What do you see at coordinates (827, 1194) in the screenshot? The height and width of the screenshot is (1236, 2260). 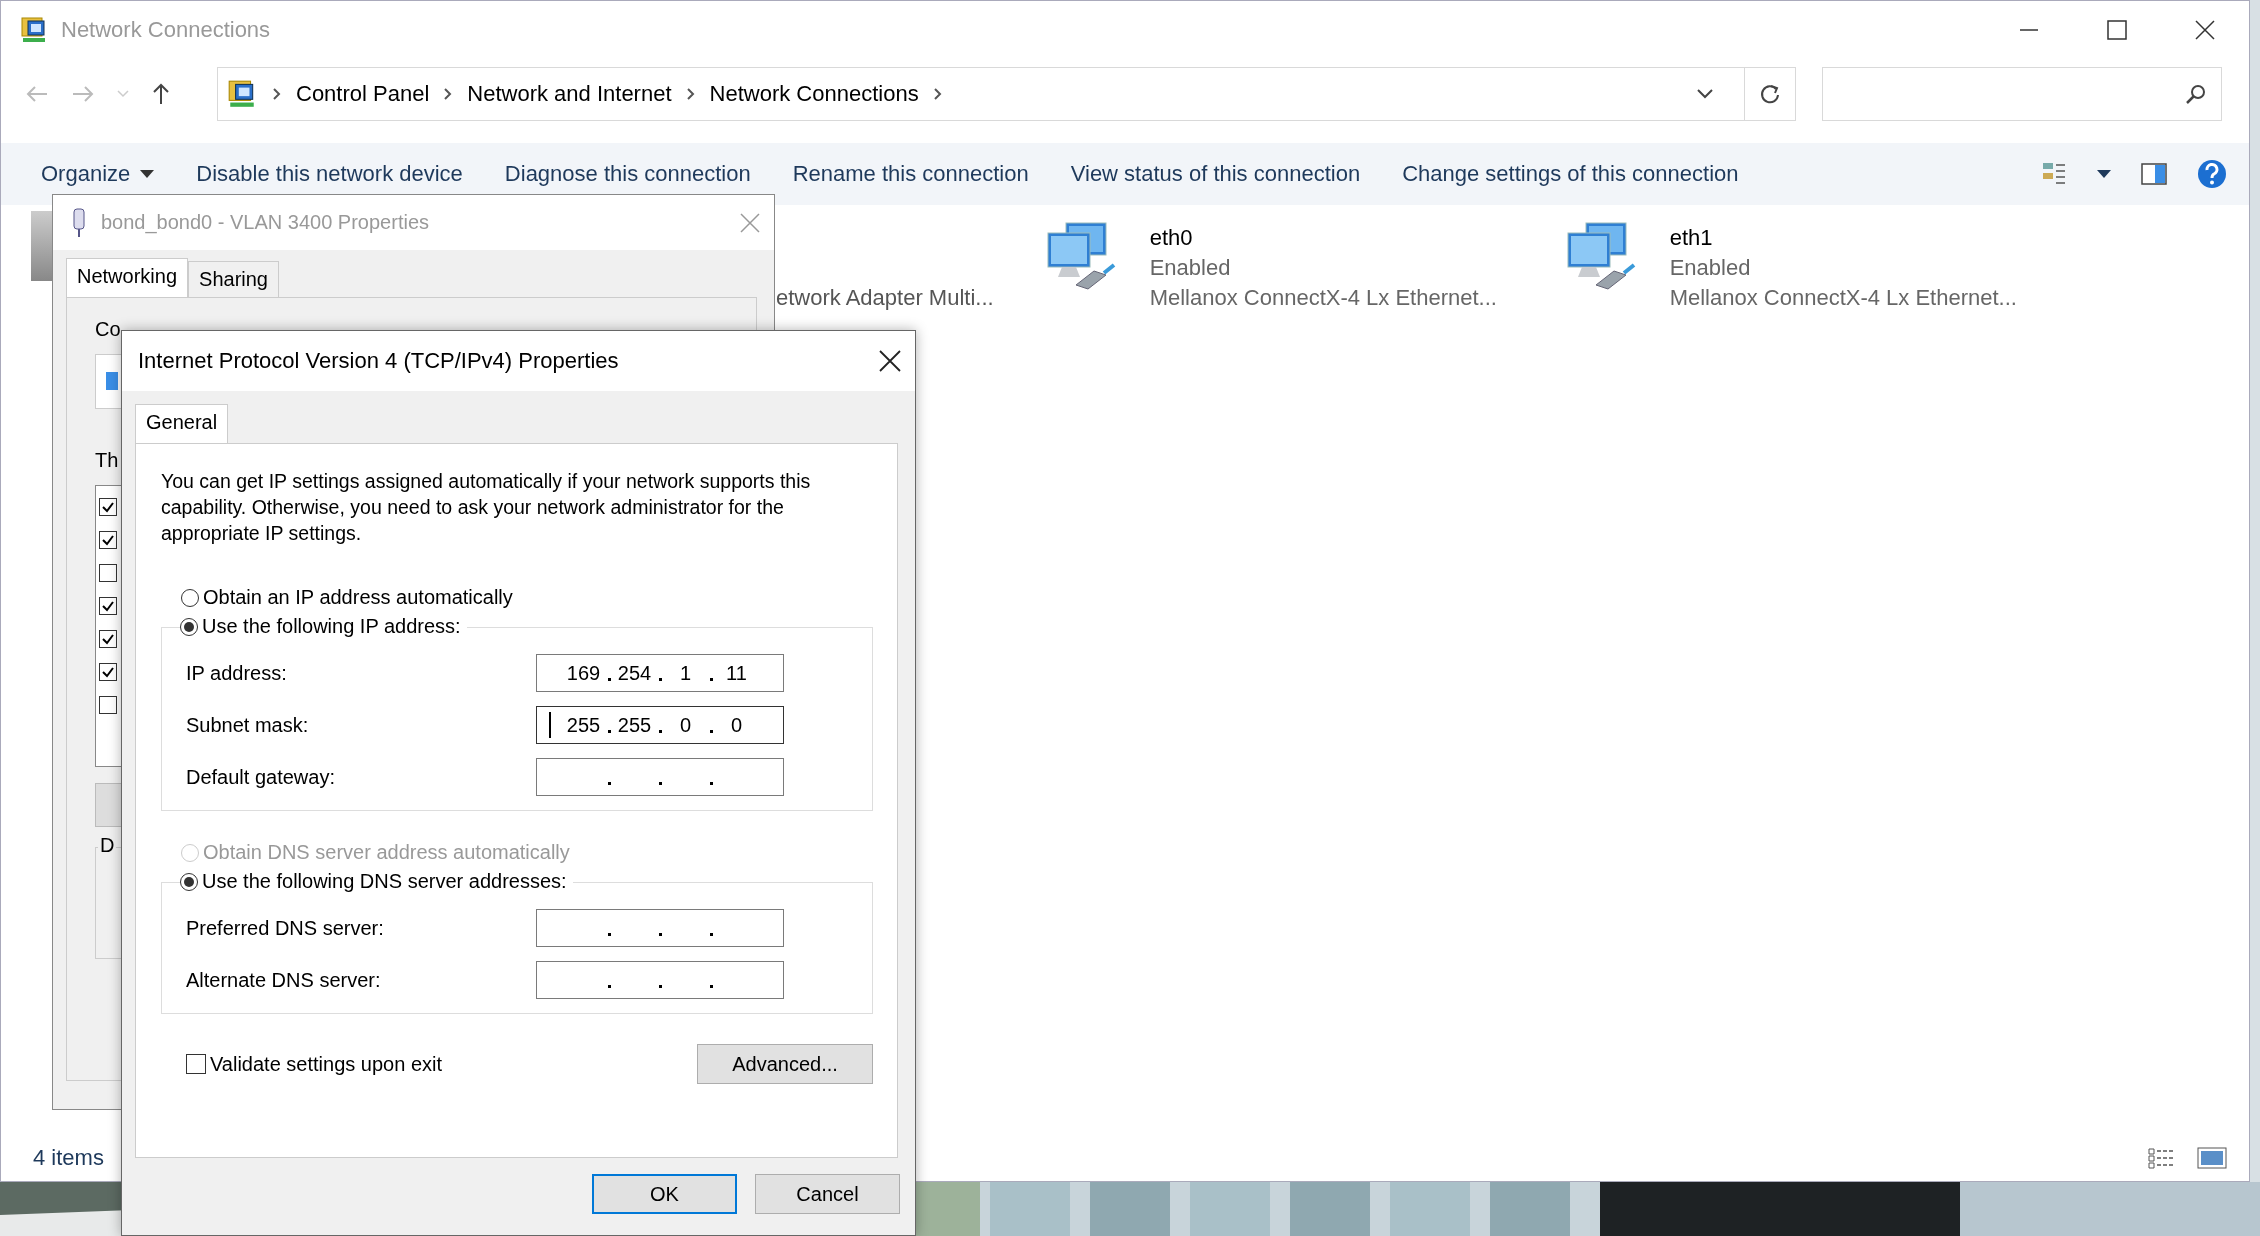 I see `cancel-button: Cancel` at bounding box center [827, 1194].